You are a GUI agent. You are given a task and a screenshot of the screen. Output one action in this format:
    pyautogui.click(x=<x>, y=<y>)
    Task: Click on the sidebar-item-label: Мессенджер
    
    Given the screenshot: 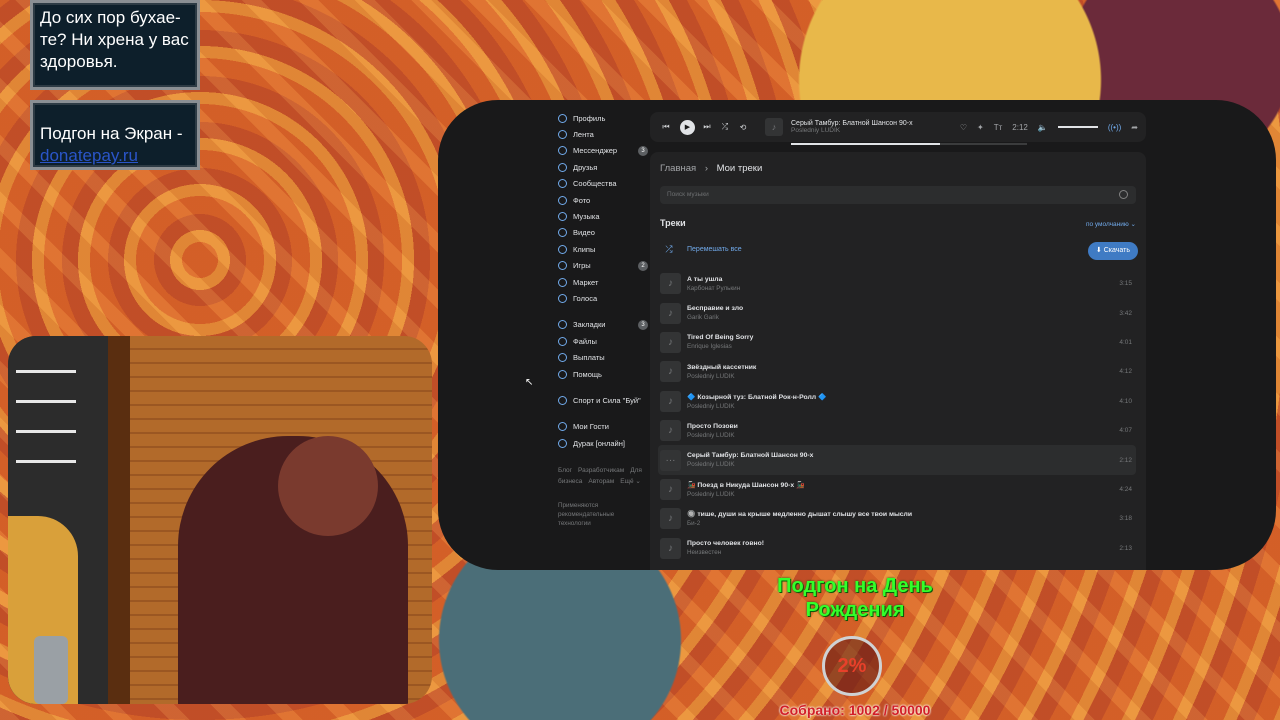 What is the action you would take?
    pyautogui.click(x=595, y=151)
    